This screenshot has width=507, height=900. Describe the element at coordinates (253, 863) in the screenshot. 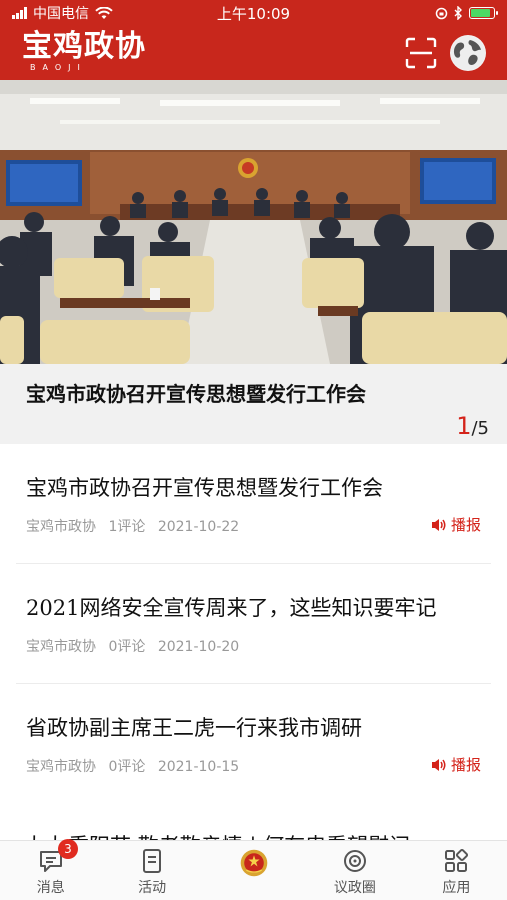

I see `emblem-icon` at that location.